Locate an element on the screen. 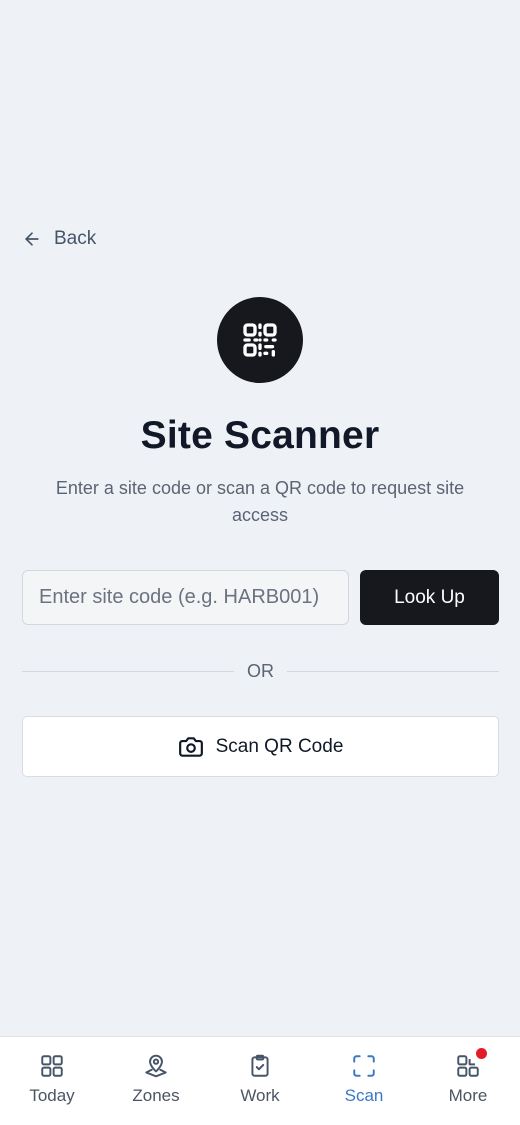  tab-label-more: More is located at coordinates (468, 1095).